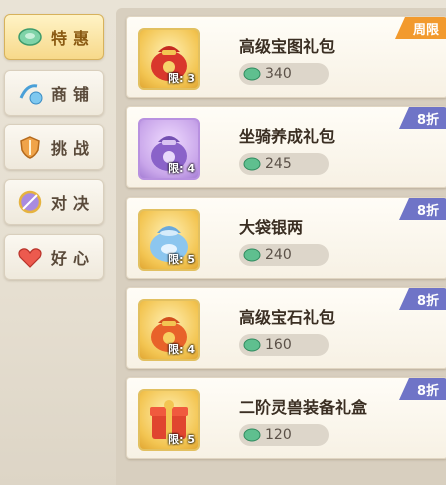 The image size is (446, 485). I want to click on shield-sword-icon, so click(30, 147).